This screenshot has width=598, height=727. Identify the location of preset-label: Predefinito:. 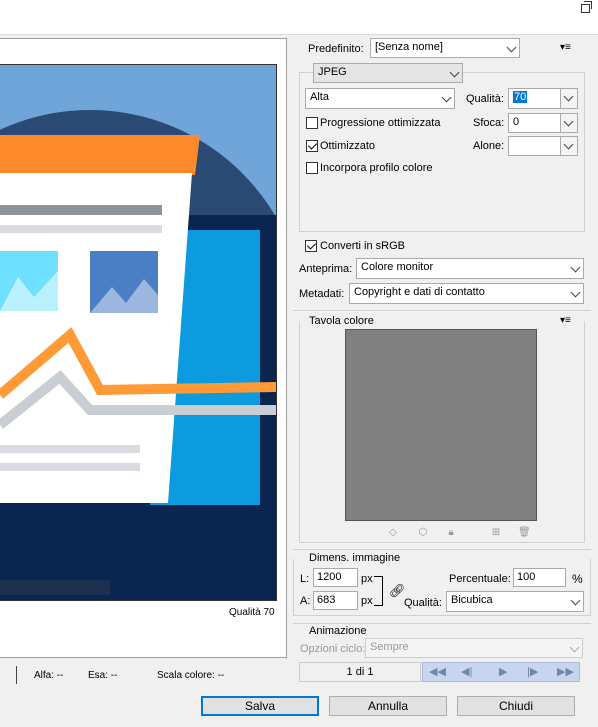
(336, 49).